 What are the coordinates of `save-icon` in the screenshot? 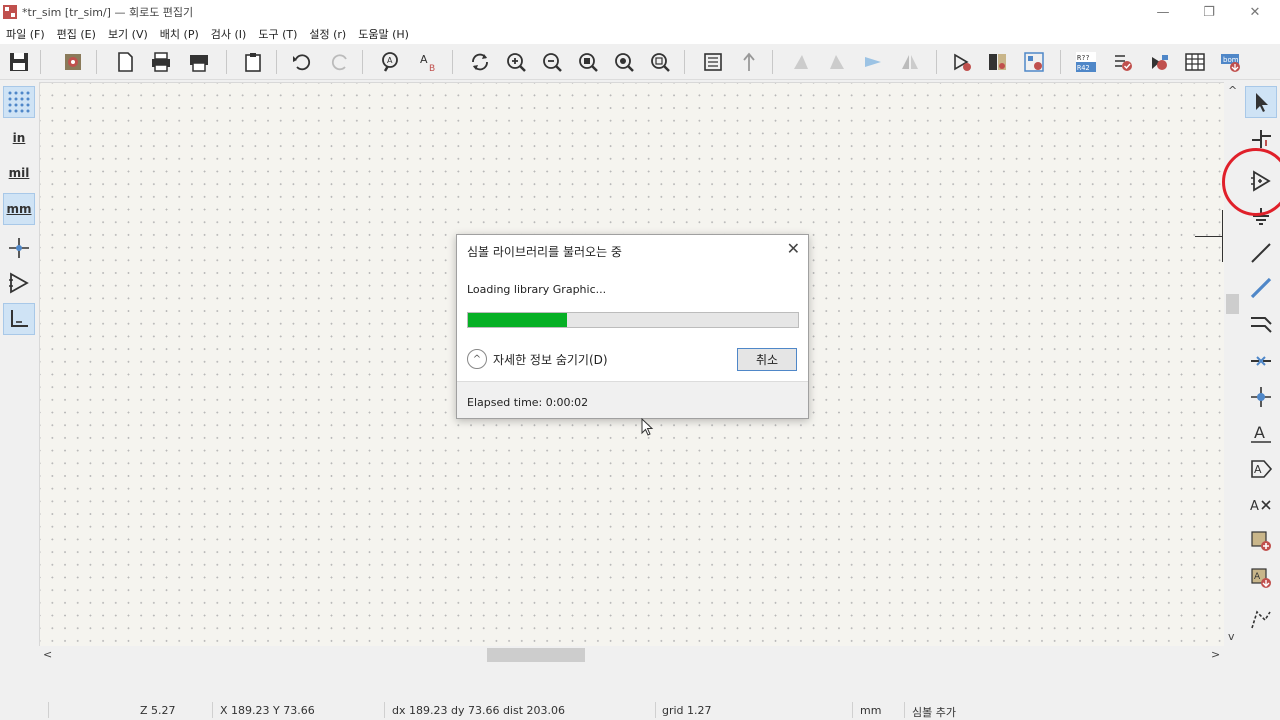 It's located at (19, 62).